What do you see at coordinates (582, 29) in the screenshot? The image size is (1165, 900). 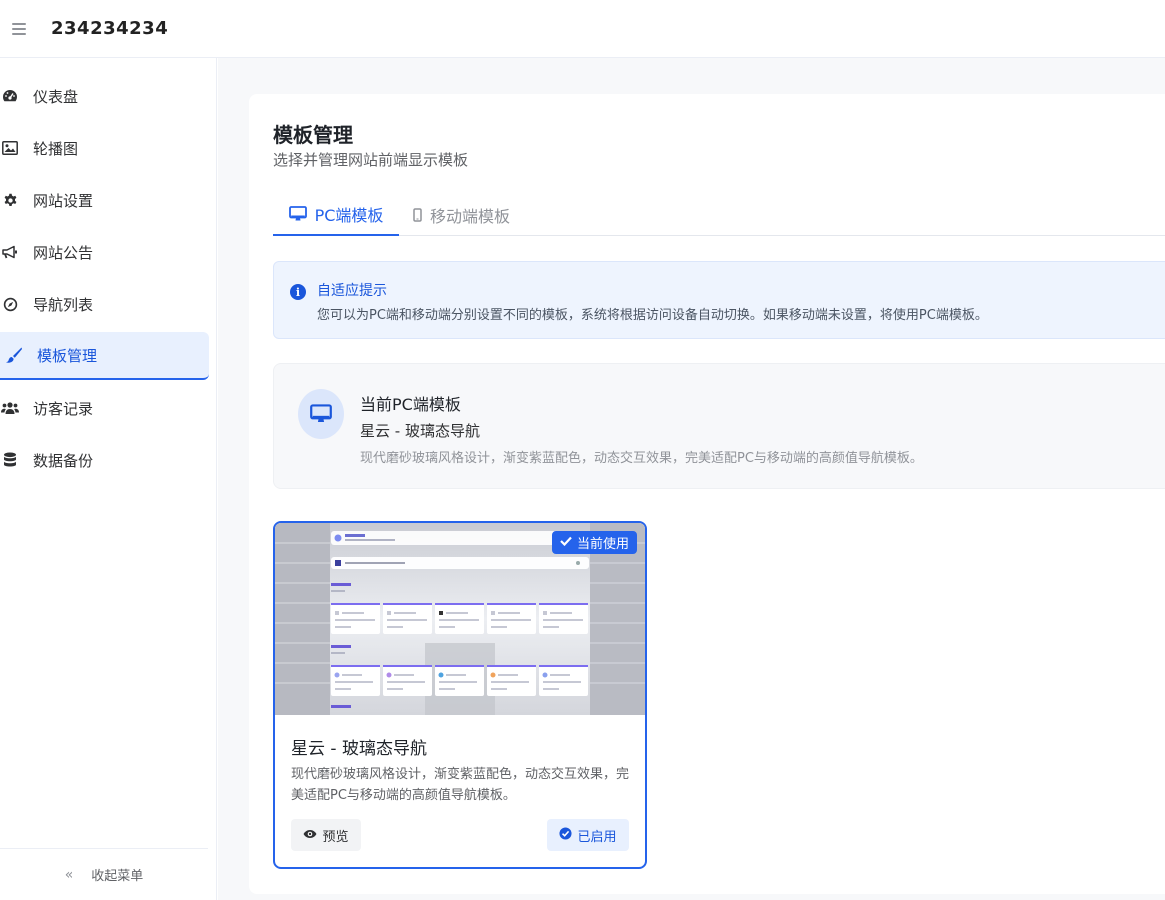 I see `top-bar: 234234234` at bounding box center [582, 29].